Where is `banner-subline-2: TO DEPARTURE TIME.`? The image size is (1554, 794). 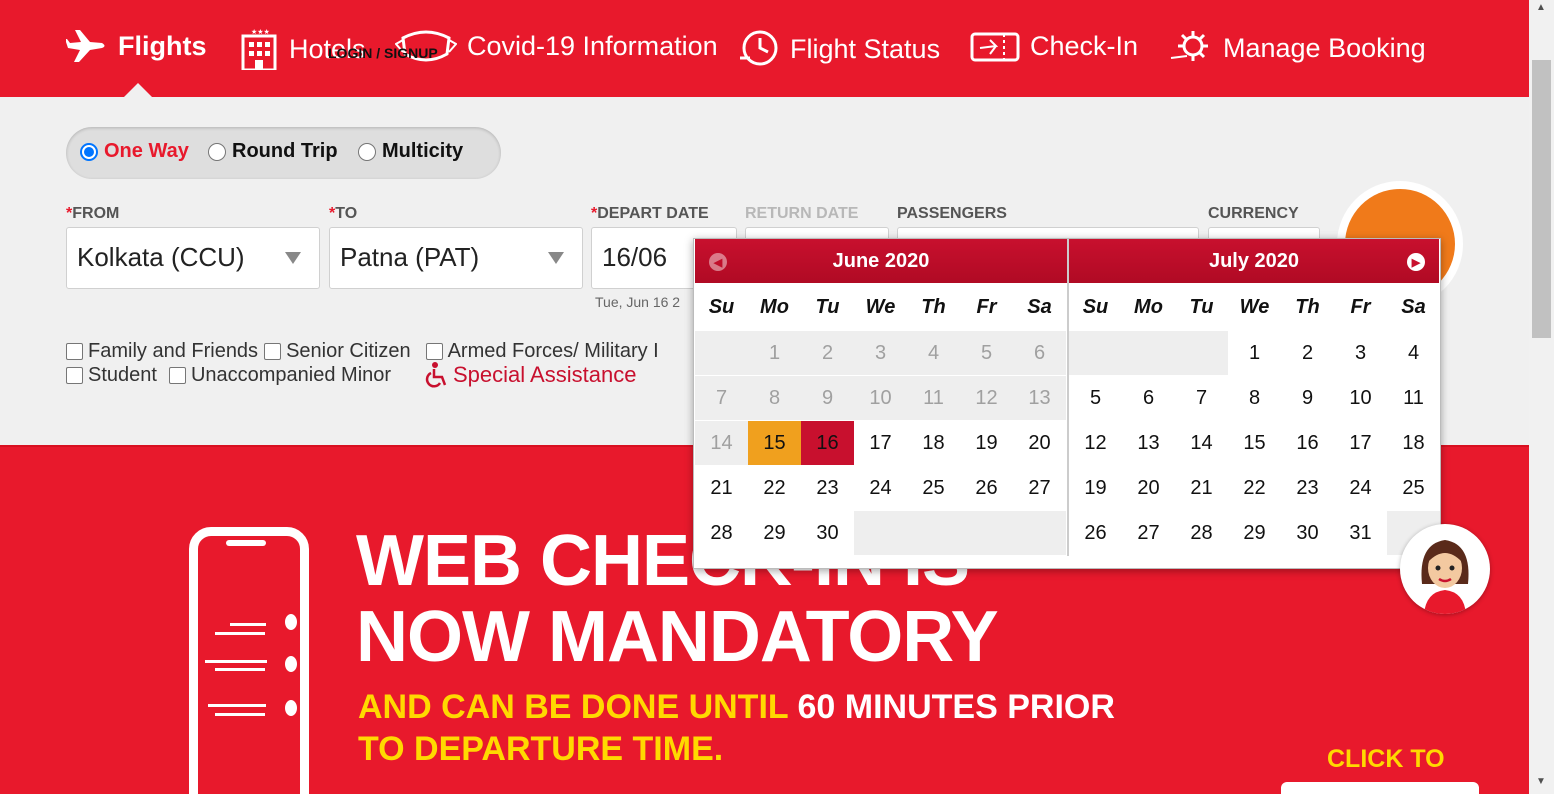
banner-subline-2: TO DEPARTURE TIME. is located at coordinates (541, 749).